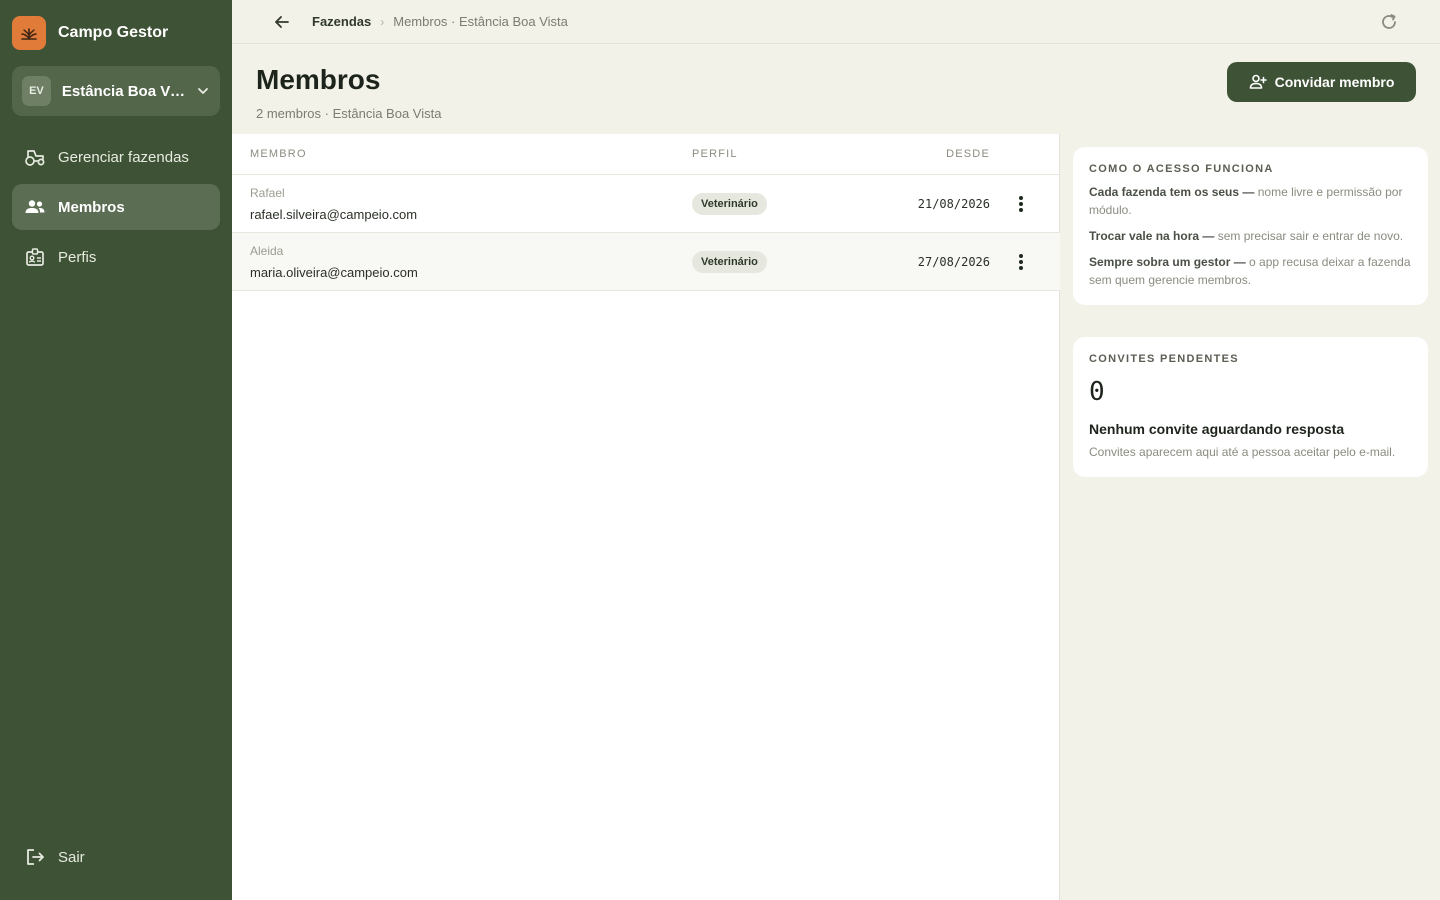 The image size is (1440, 900). Describe the element at coordinates (35, 857) in the screenshot. I see `logout-icon` at that location.